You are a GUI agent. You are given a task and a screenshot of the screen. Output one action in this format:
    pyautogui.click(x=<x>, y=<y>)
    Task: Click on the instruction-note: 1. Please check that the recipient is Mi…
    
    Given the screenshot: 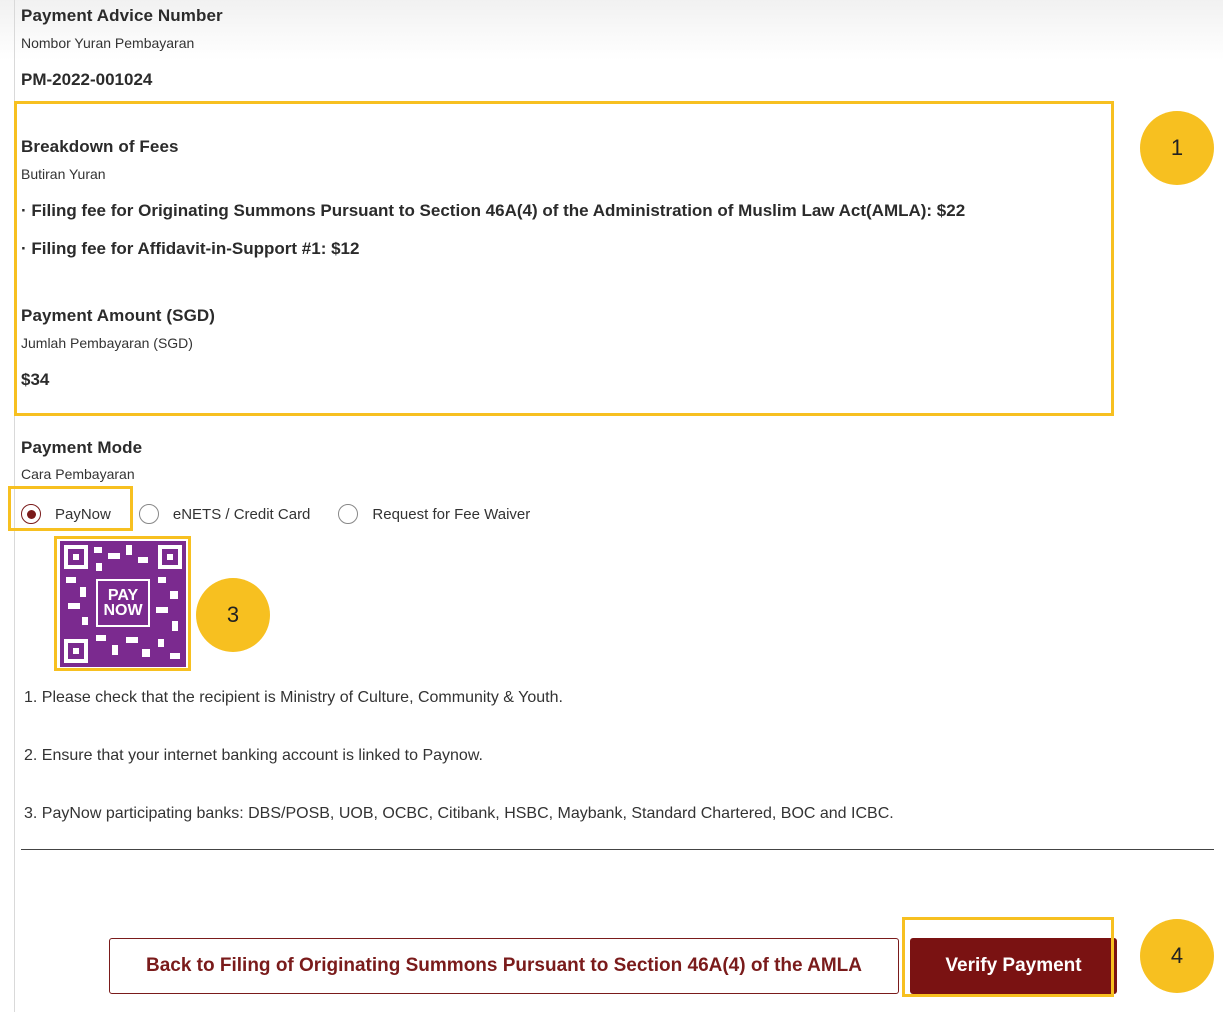 What is the action you would take?
    pyautogui.click(x=293, y=697)
    